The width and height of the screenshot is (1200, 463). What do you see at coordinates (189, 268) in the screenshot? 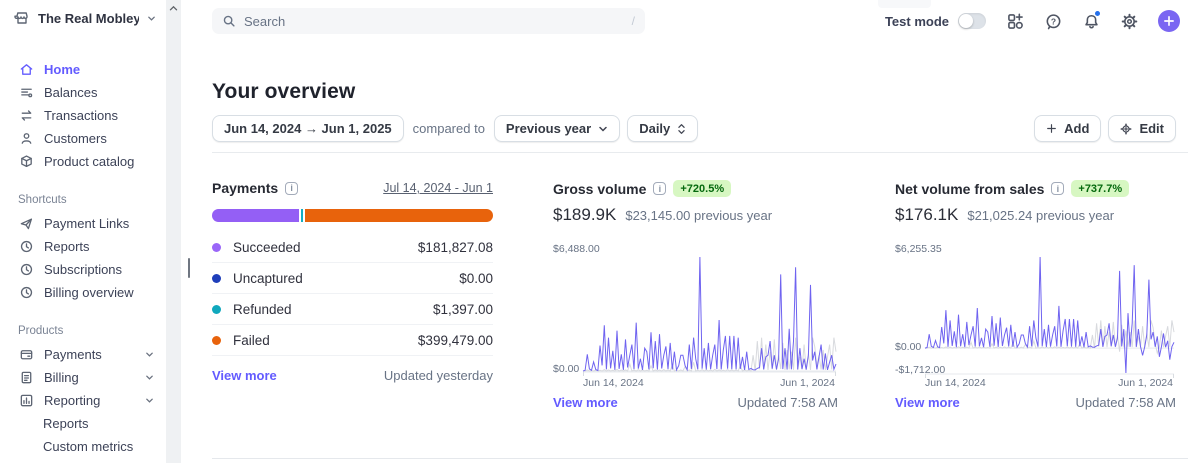
I see `sidebar-drag-handle` at bounding box center [189, 268].